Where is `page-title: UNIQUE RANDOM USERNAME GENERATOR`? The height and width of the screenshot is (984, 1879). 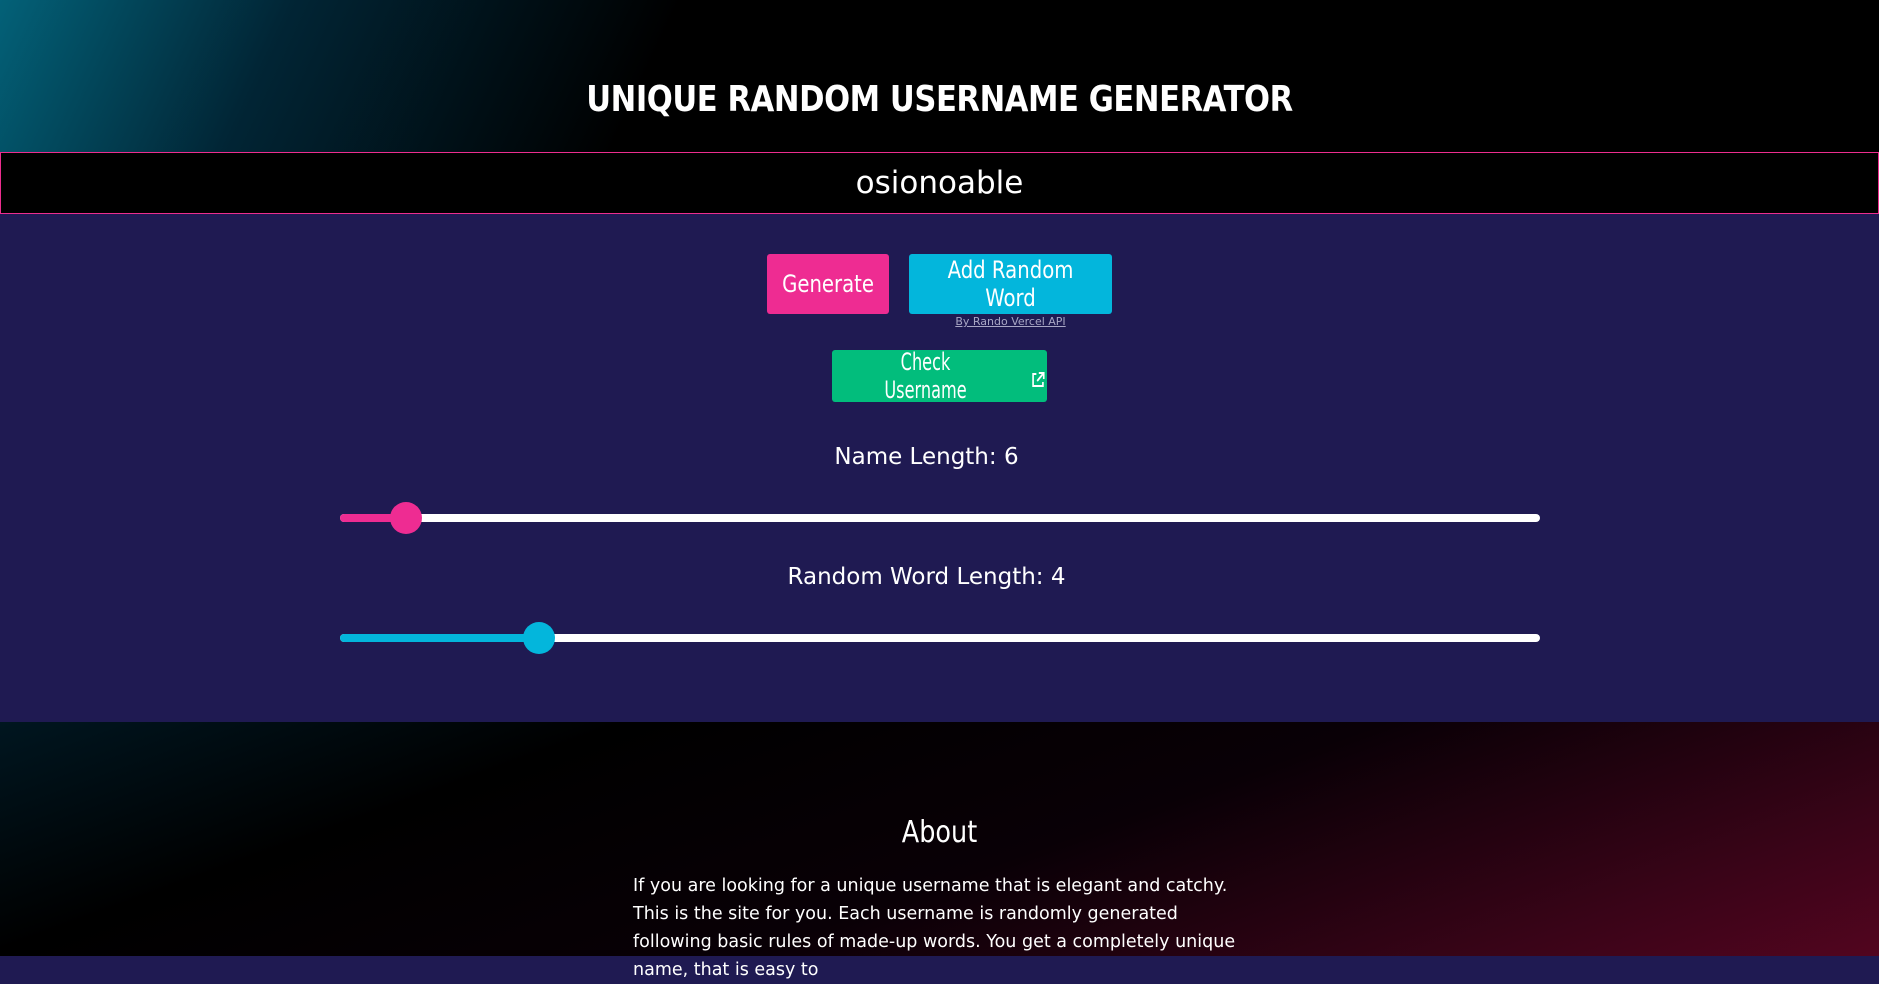
page-title: UNIQUE RANDOM USERNAME GENERATOR is located at coordinates (939, 99).